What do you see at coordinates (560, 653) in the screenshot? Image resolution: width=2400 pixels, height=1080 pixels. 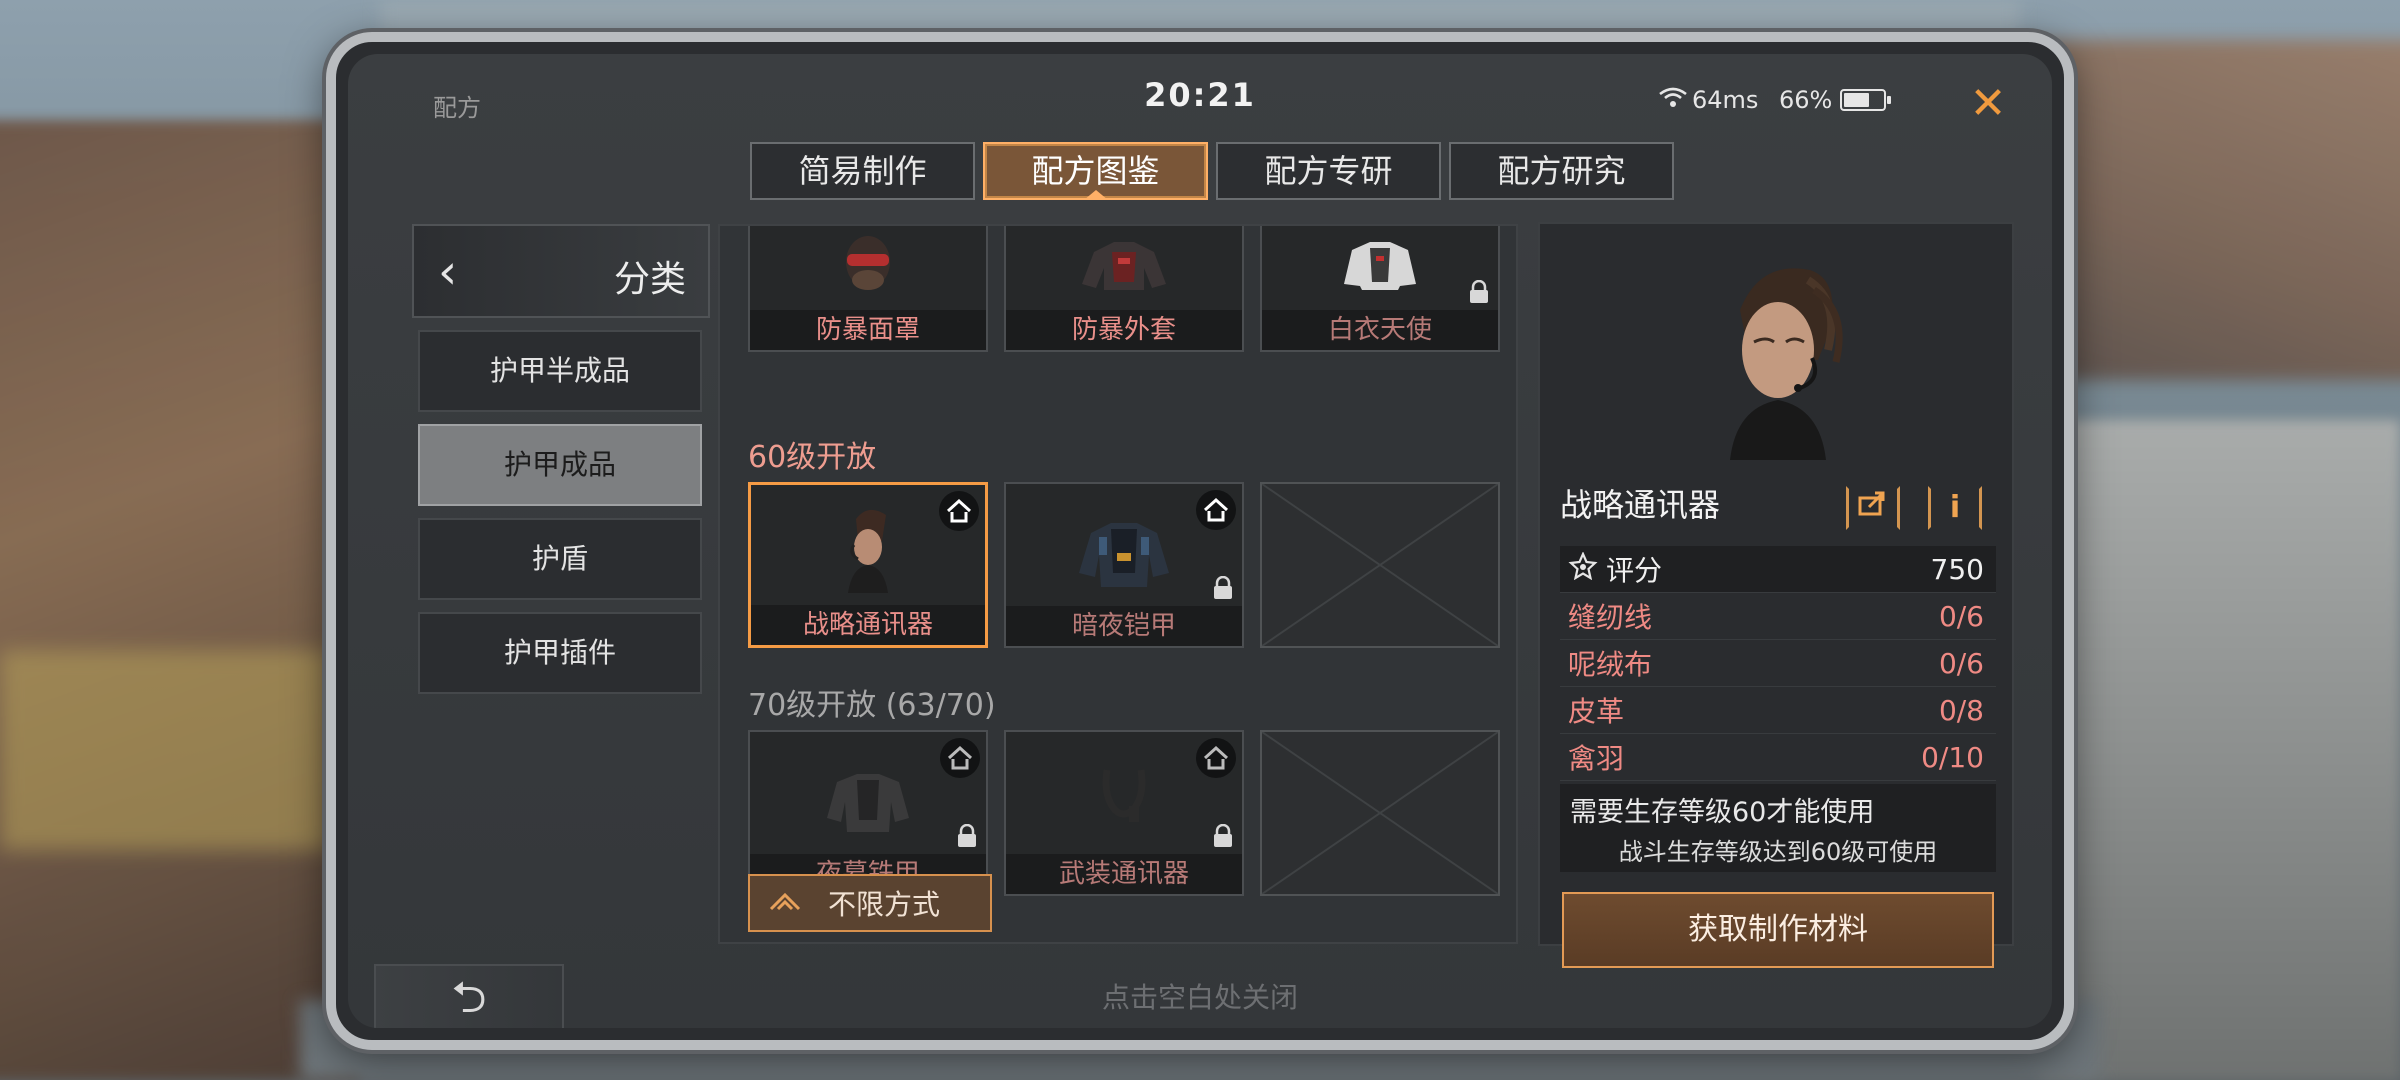 I see `sidebar-item-armor-plugin: 护甲插件` at bounding box center [560, 653].